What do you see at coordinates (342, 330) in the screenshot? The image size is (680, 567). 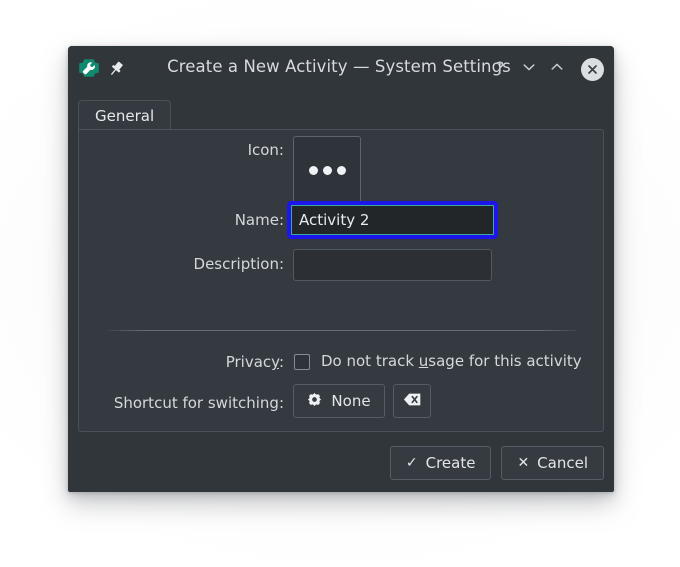 I see `section-separator` at bounding box center [342, 330].